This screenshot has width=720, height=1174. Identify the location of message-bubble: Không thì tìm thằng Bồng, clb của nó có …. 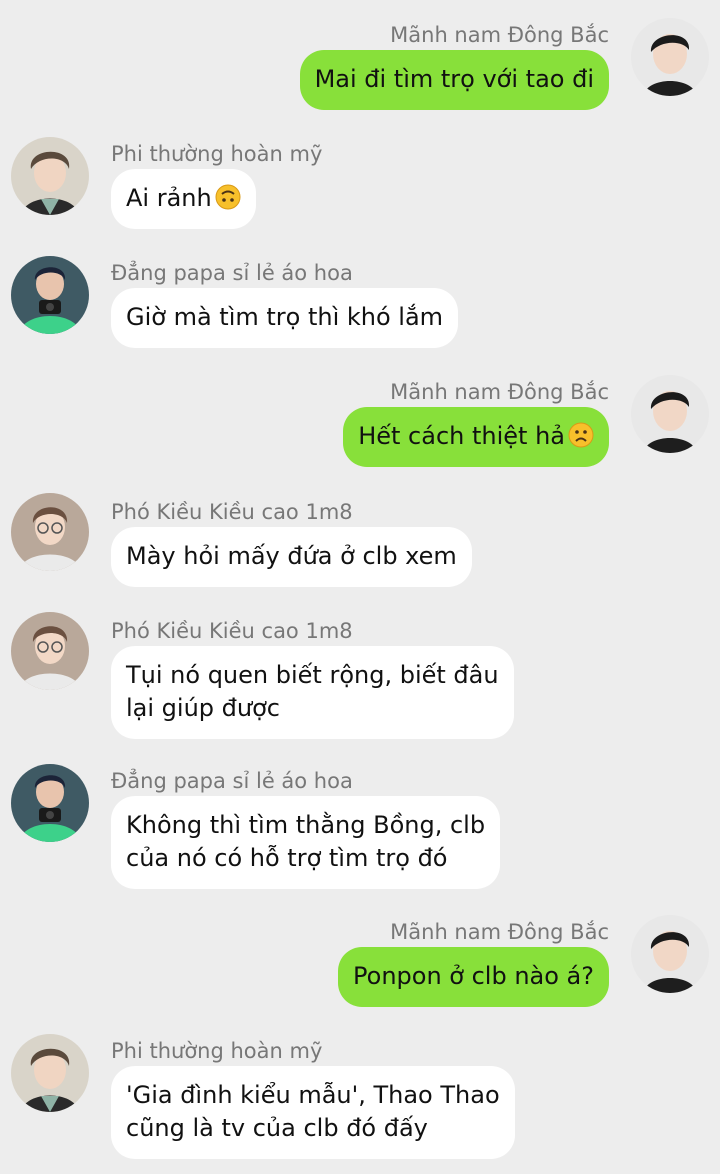
(306, 842).